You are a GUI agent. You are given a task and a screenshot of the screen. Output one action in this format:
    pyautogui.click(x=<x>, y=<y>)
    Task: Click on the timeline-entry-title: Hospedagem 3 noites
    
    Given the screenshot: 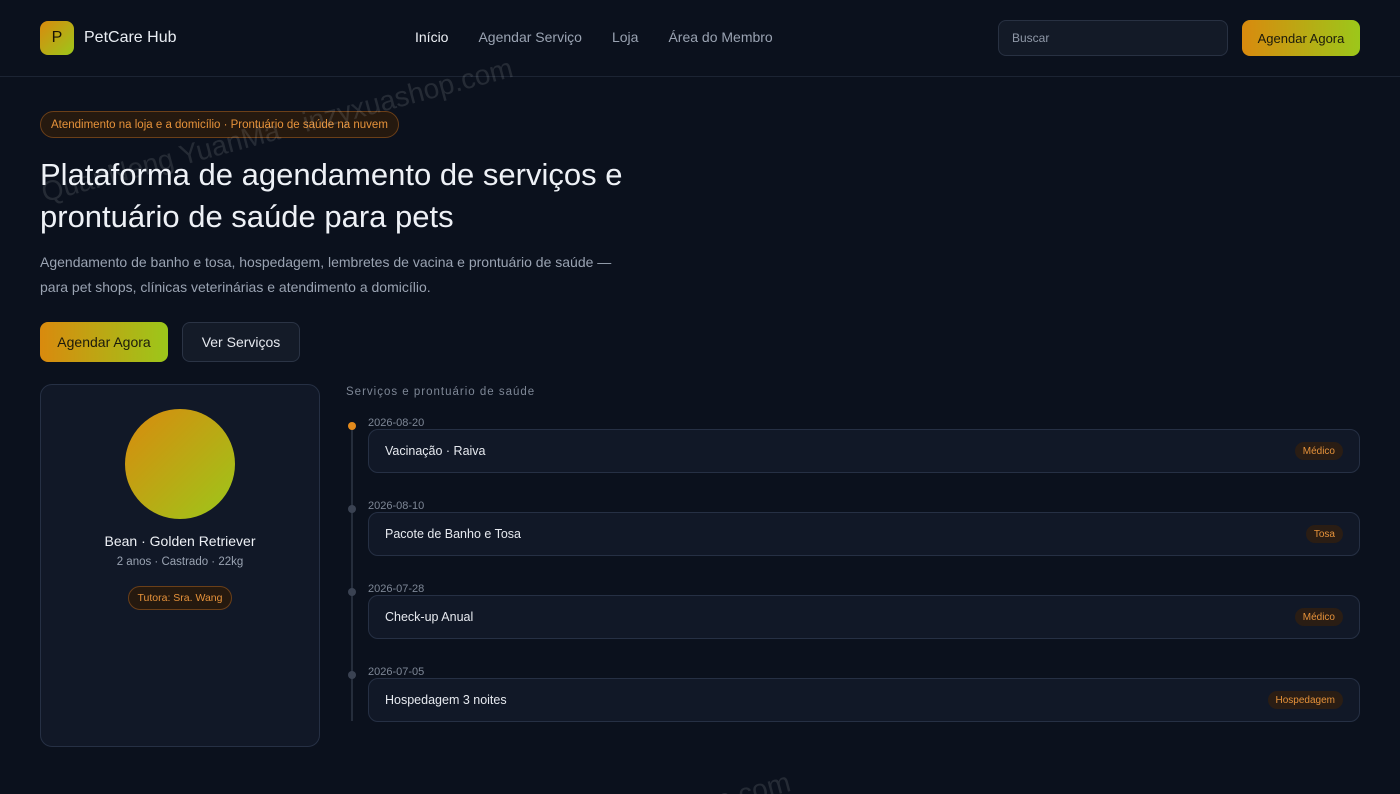 What is the action you would take?
    pyautogui.click(x=446, y=700)
    